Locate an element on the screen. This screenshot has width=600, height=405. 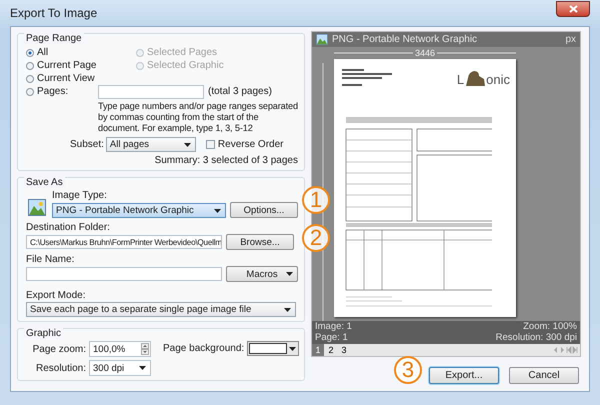
window-title: Export To Image is located at coordinates (54, 13).